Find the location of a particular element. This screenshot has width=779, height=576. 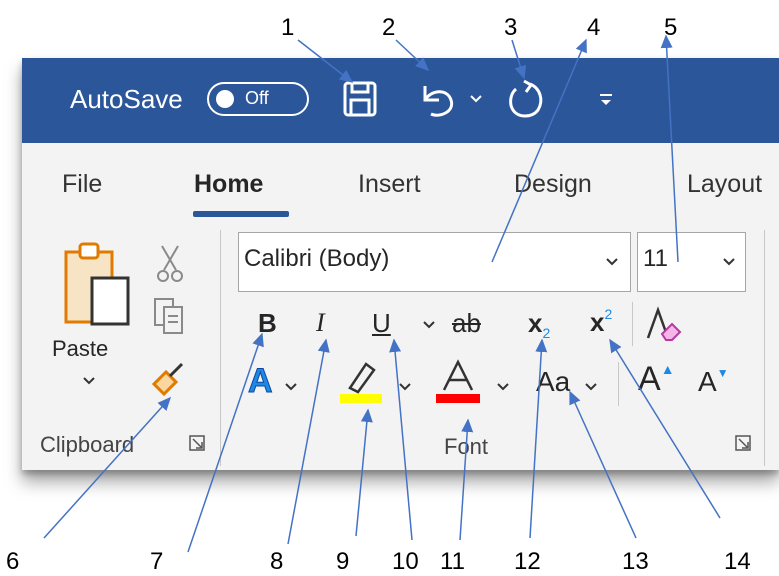

callout-3: 3 is located at coordinates (511, 27).